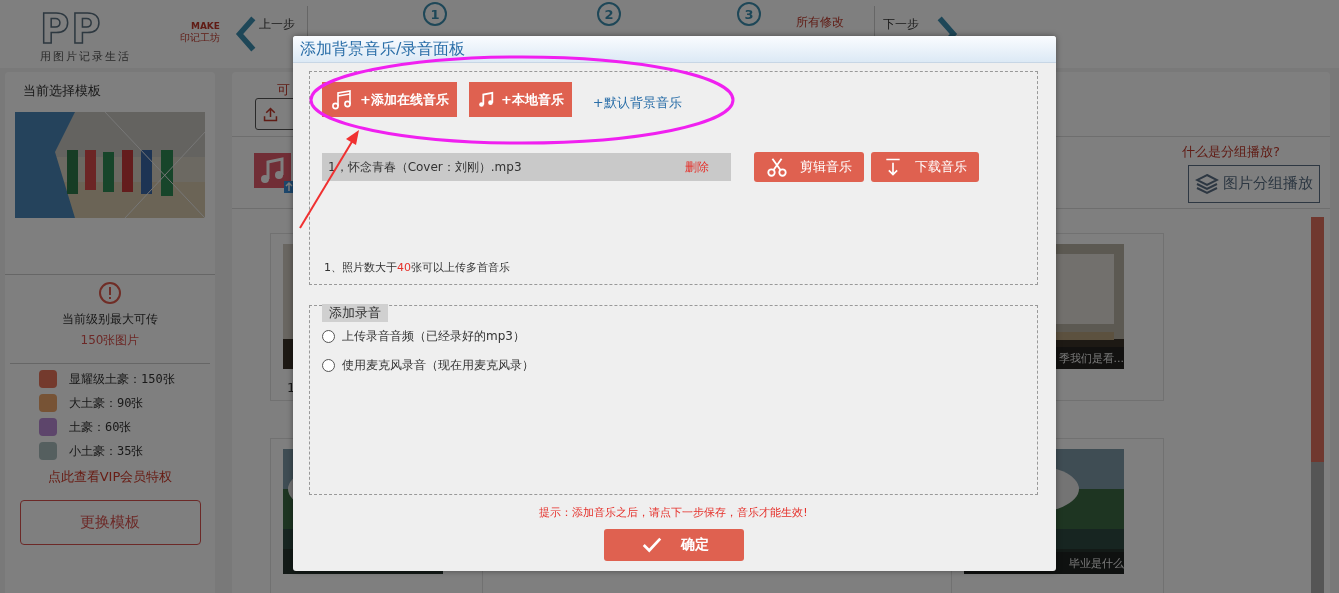 This screenshot has width=1339, height=593. Describe the element at coordinates (1231, 151) in the screenshot. I see `group-help-link: 什么是分组播放?` at that location.